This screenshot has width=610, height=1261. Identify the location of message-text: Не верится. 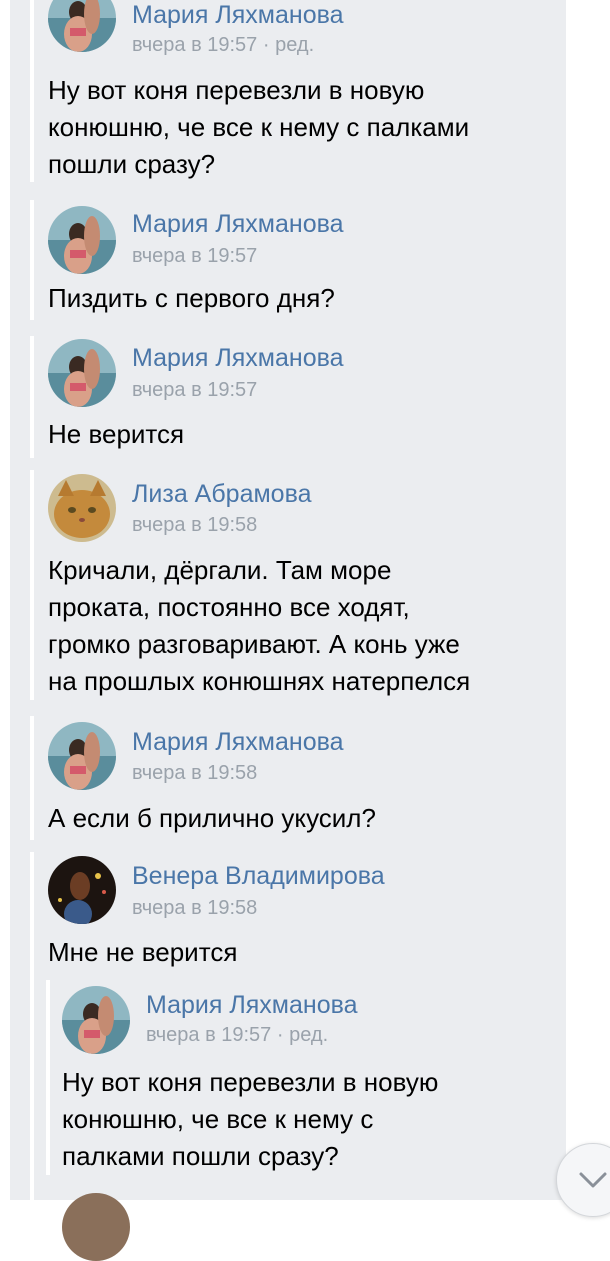
(116, 434).